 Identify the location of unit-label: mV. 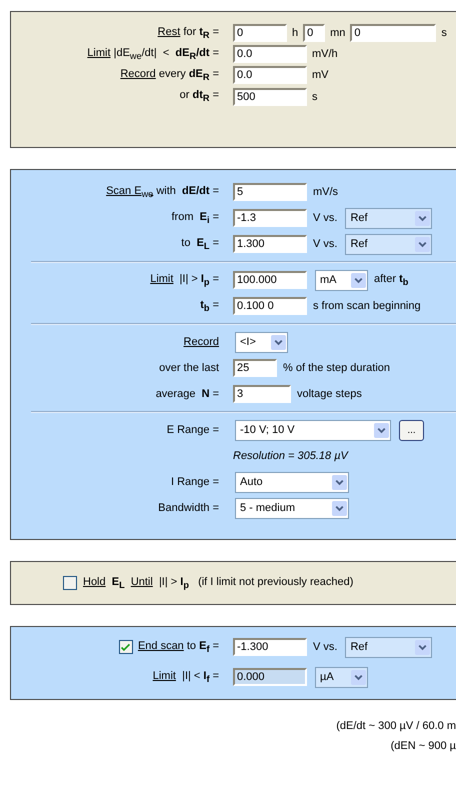
(320, 75).